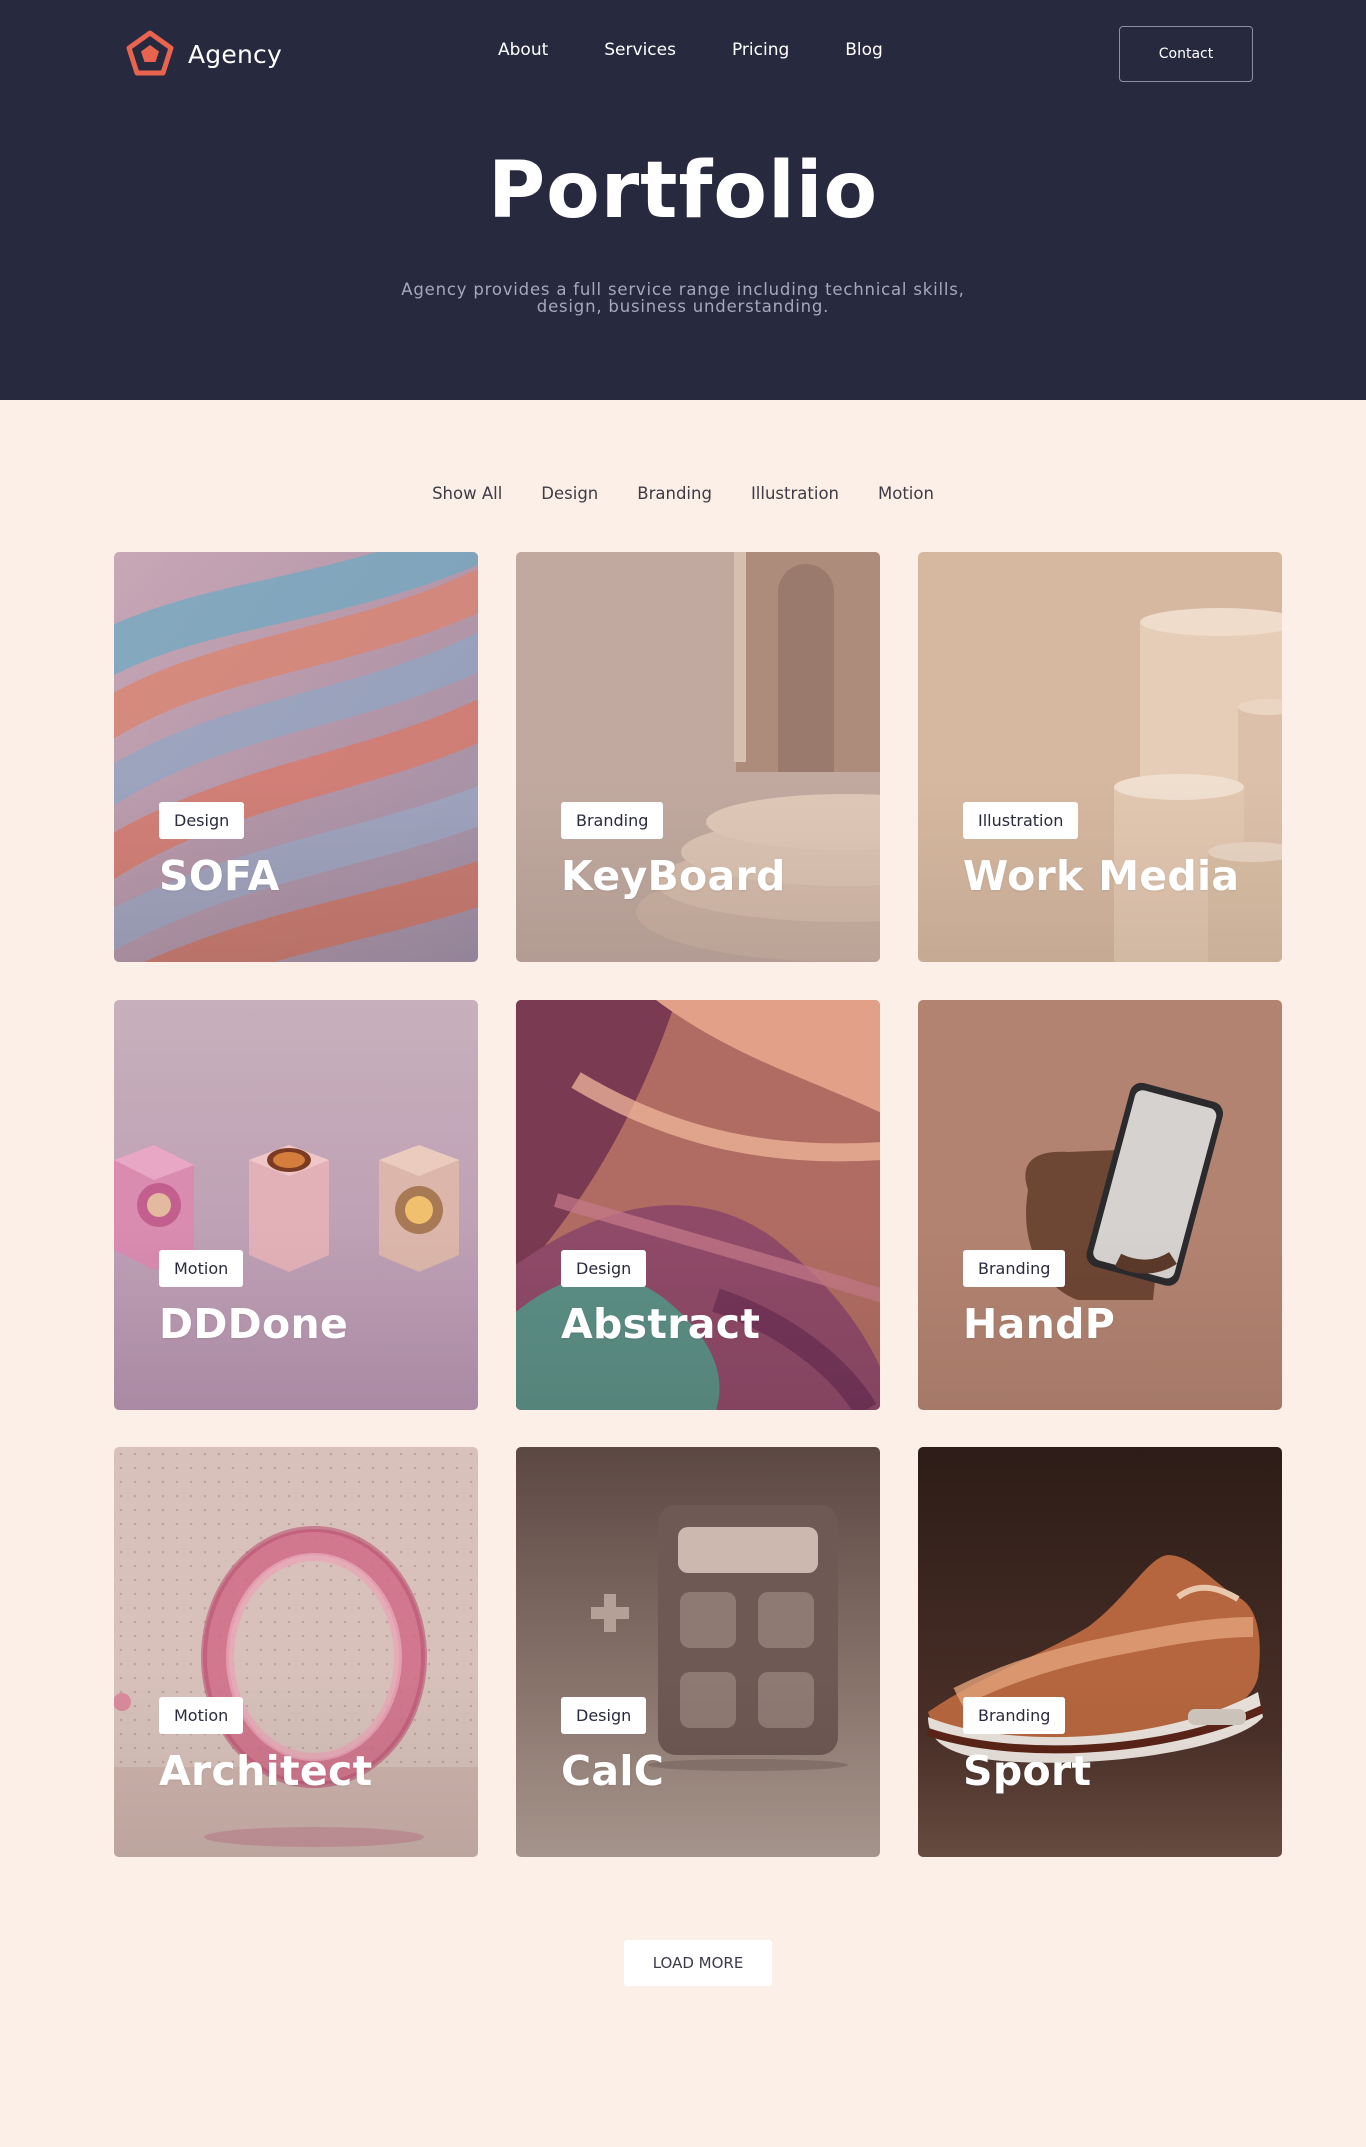 This screenshot has width=1366, height=2147. Describe the element at coordinates (254, 1324) in the screenshot. I see `card-title: DDDone` at that location.